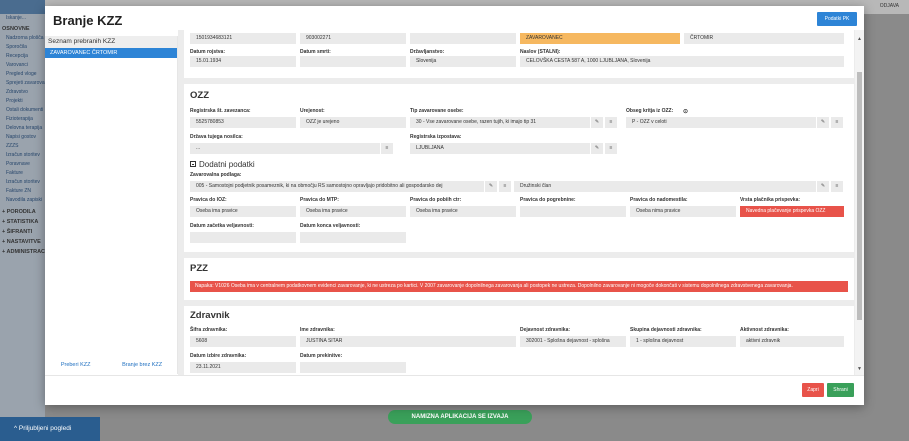 Image resolution: width=909 pixels, height=441 pixels. What do you see at coordinates (22, 252) in the screenshot?
I see `sidebar-group: + ADMINISTRACIJA` at bounding box center [22, 252].